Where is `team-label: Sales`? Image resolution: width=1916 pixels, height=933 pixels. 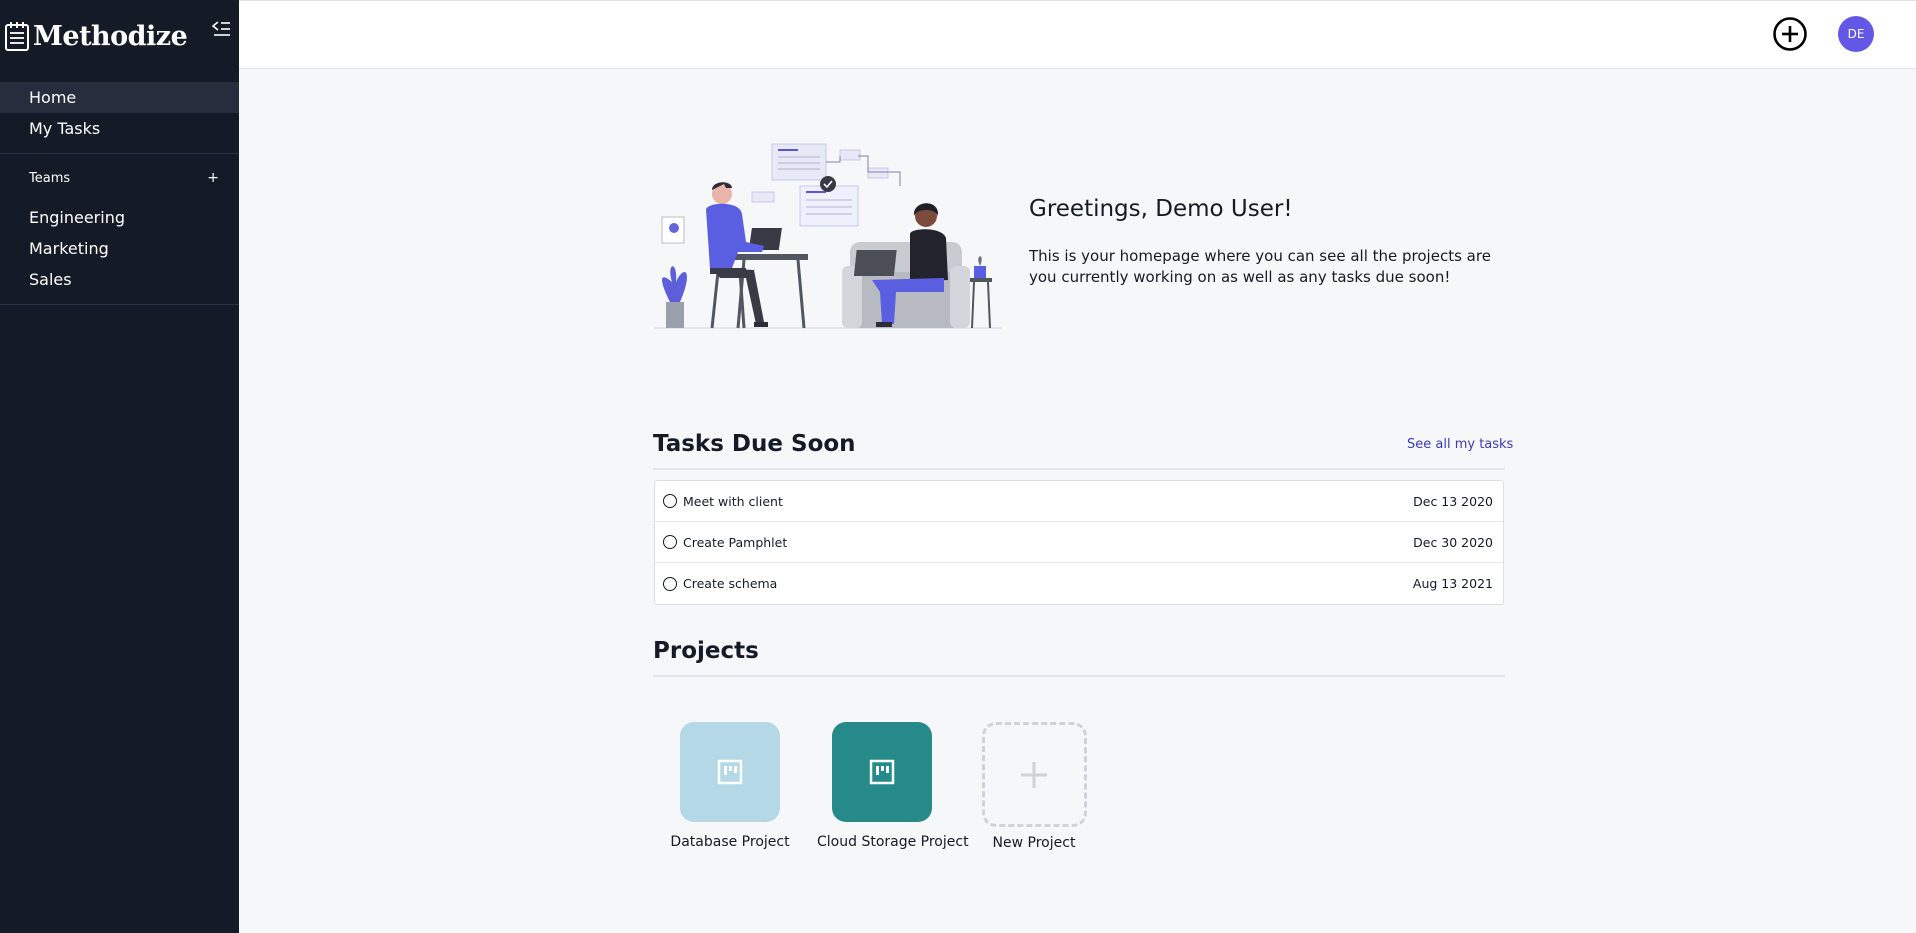
team-label: Sales is located at coordinates (50, 279).